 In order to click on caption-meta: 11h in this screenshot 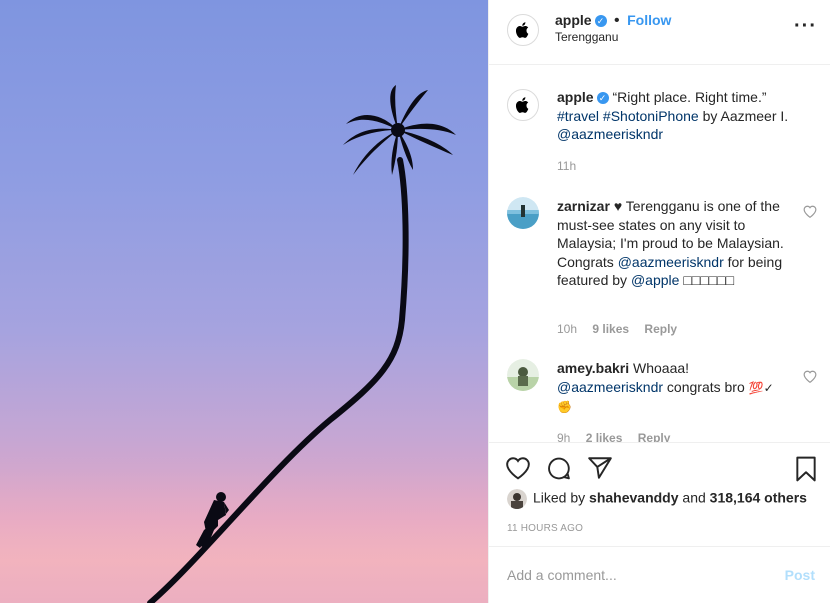, I will do `click(572, 166)`.